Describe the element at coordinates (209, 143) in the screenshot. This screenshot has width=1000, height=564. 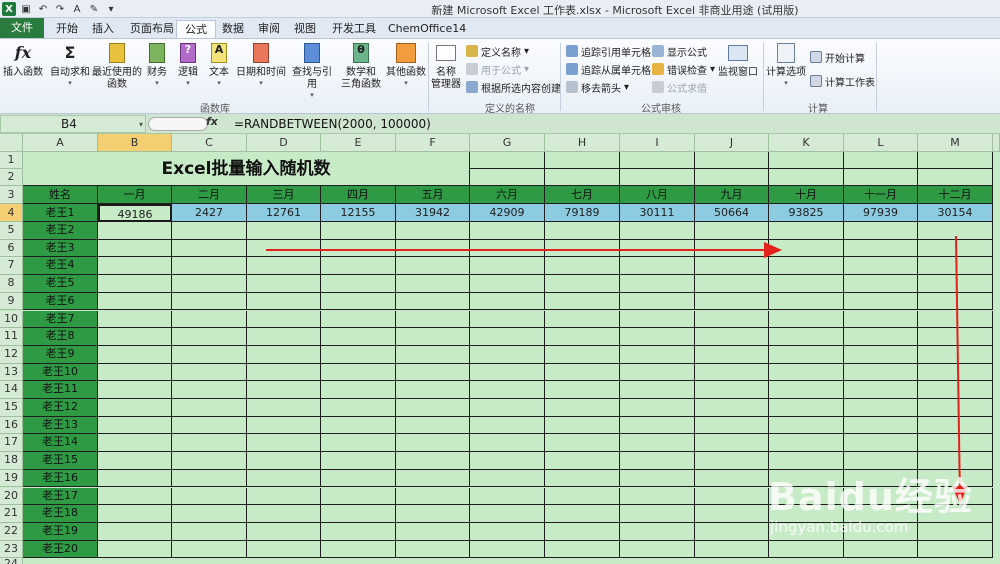
I see `column-header-c: C` at that location.